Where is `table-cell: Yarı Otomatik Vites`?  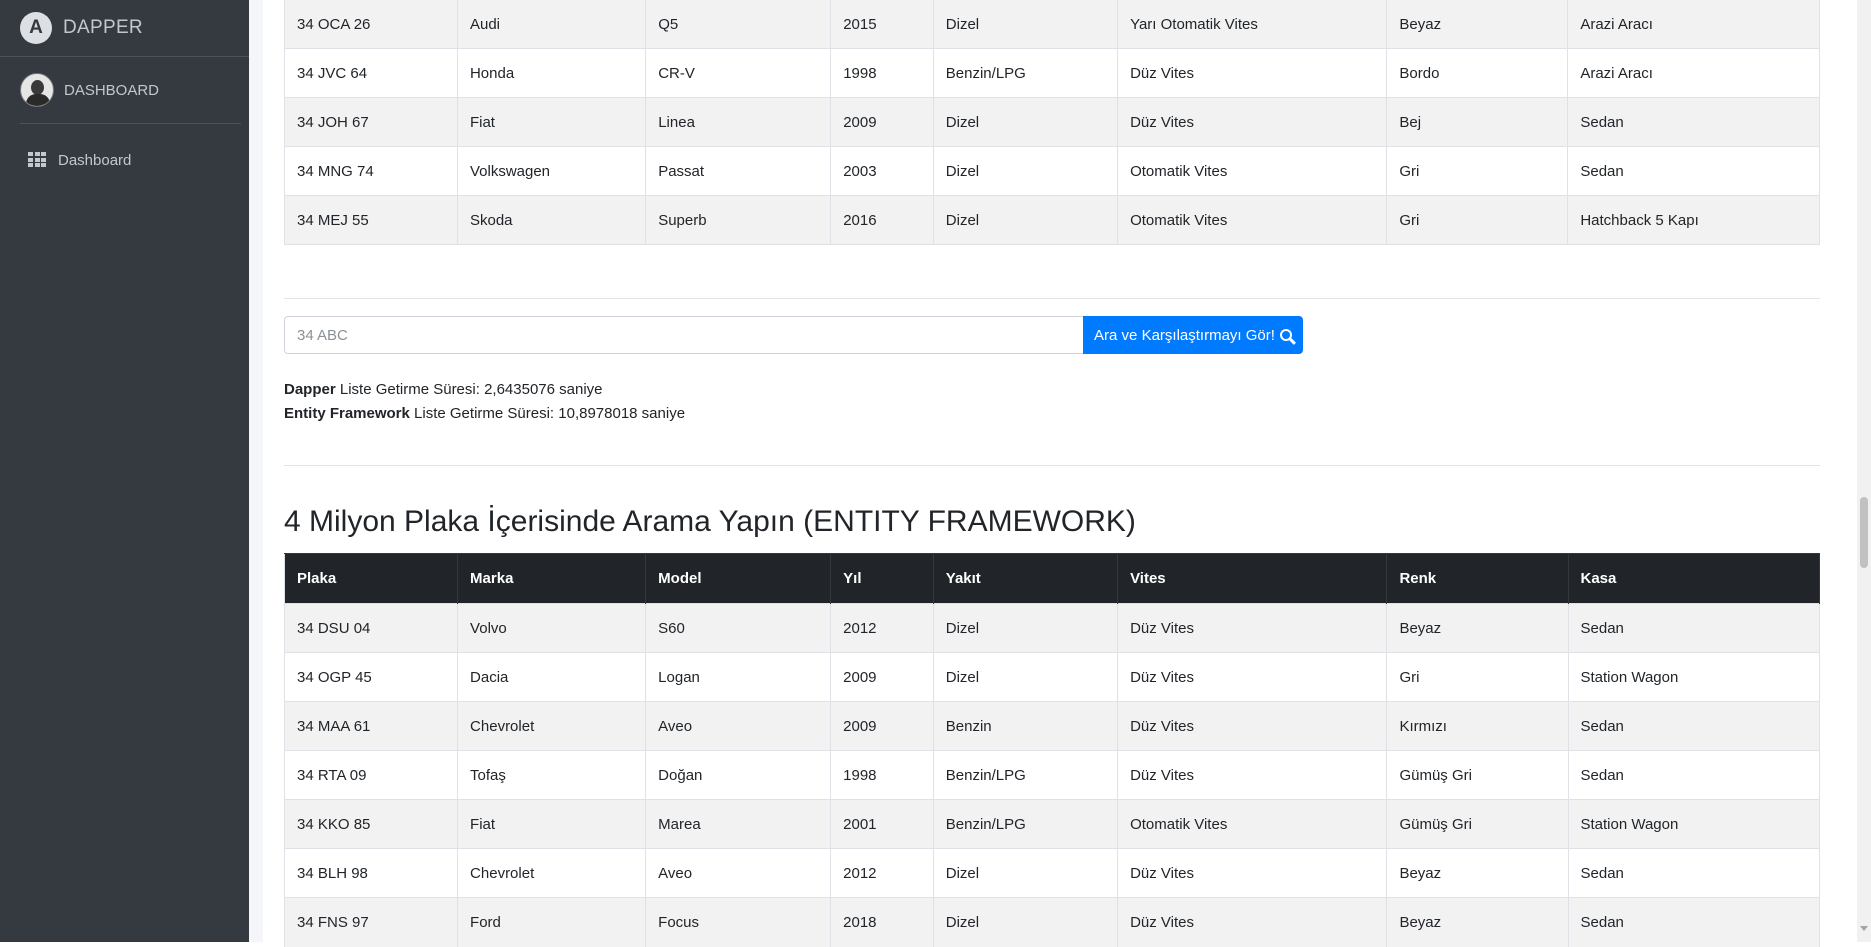 table-cell: Yarı Otomatik Vites is located at coordinates (1252, 24).